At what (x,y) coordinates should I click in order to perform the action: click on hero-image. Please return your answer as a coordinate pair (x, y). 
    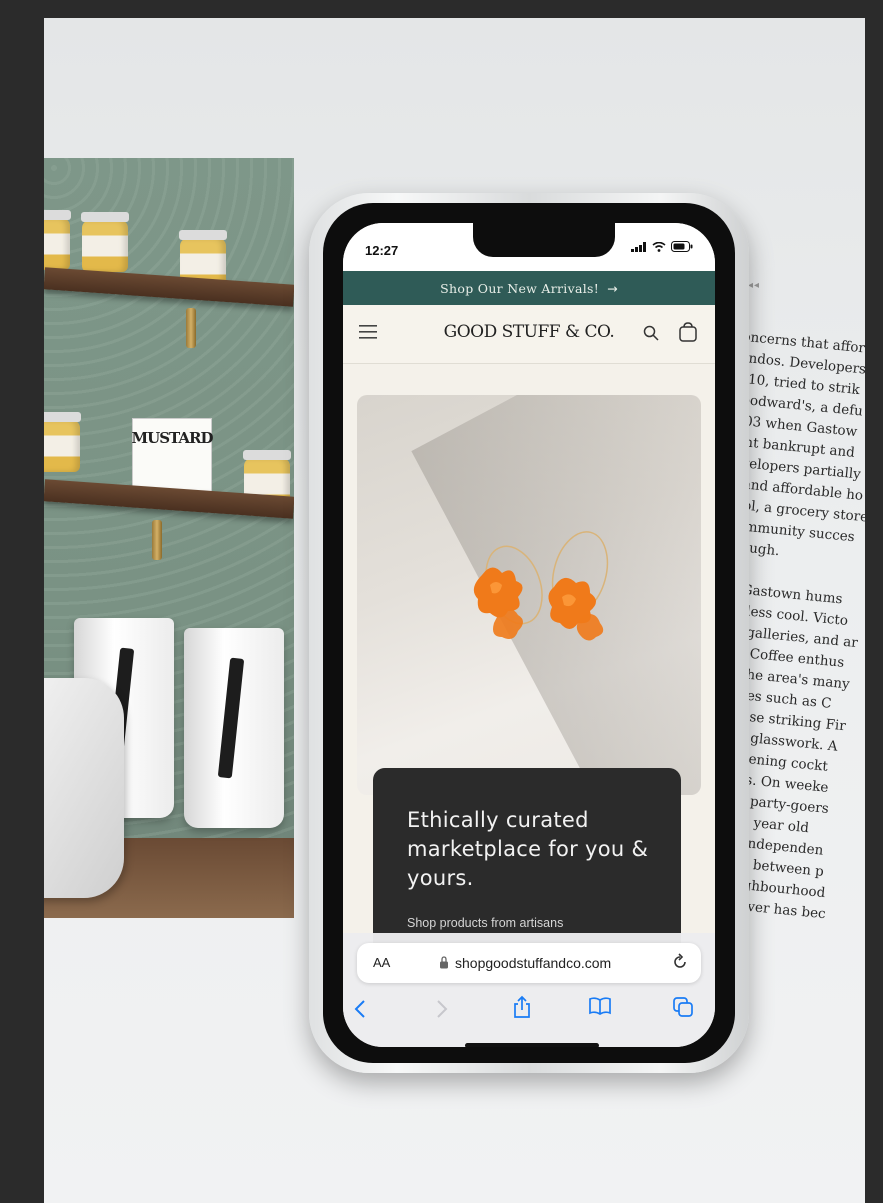
    Looking at the image, I should click on (529, 595).